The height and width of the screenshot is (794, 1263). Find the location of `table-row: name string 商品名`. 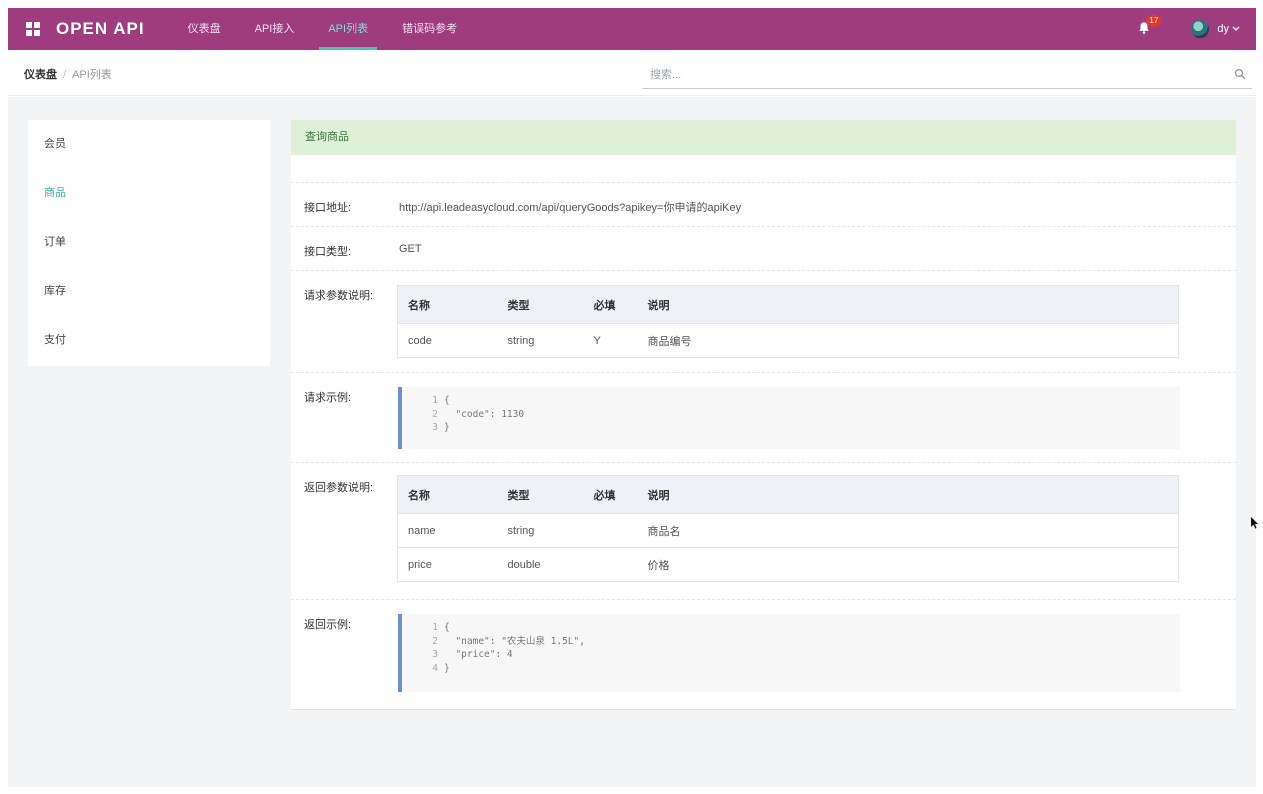

table-row: name string 商品名 is located at coordinates (788, 530).